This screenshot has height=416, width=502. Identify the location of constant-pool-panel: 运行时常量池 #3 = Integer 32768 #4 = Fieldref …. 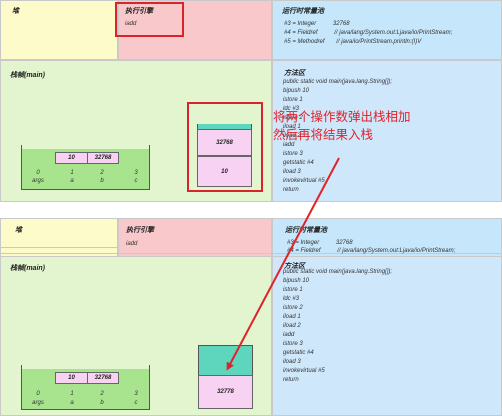
(387, 30).